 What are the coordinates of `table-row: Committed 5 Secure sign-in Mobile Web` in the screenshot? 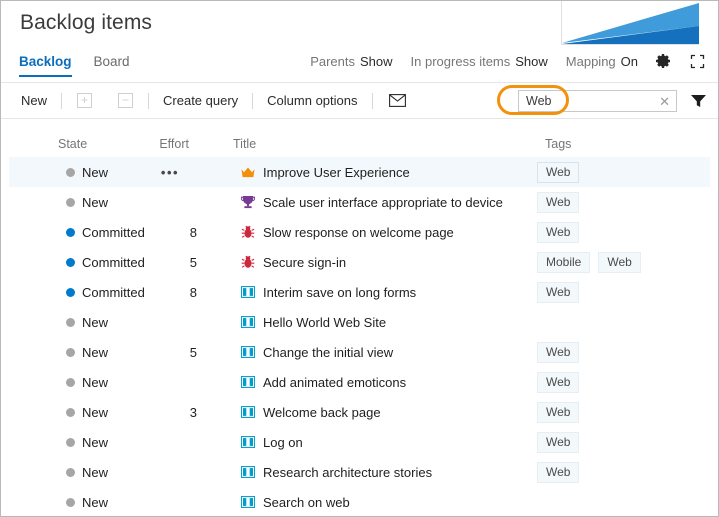 It's located at (359, 262).